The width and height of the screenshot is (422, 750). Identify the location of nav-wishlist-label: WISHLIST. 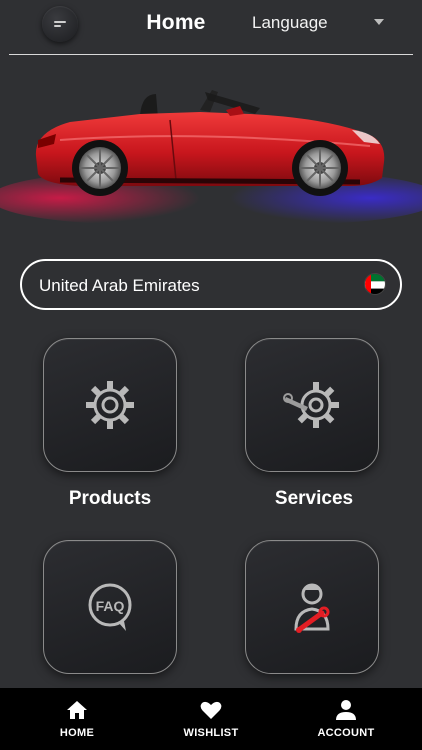
(211, 733).